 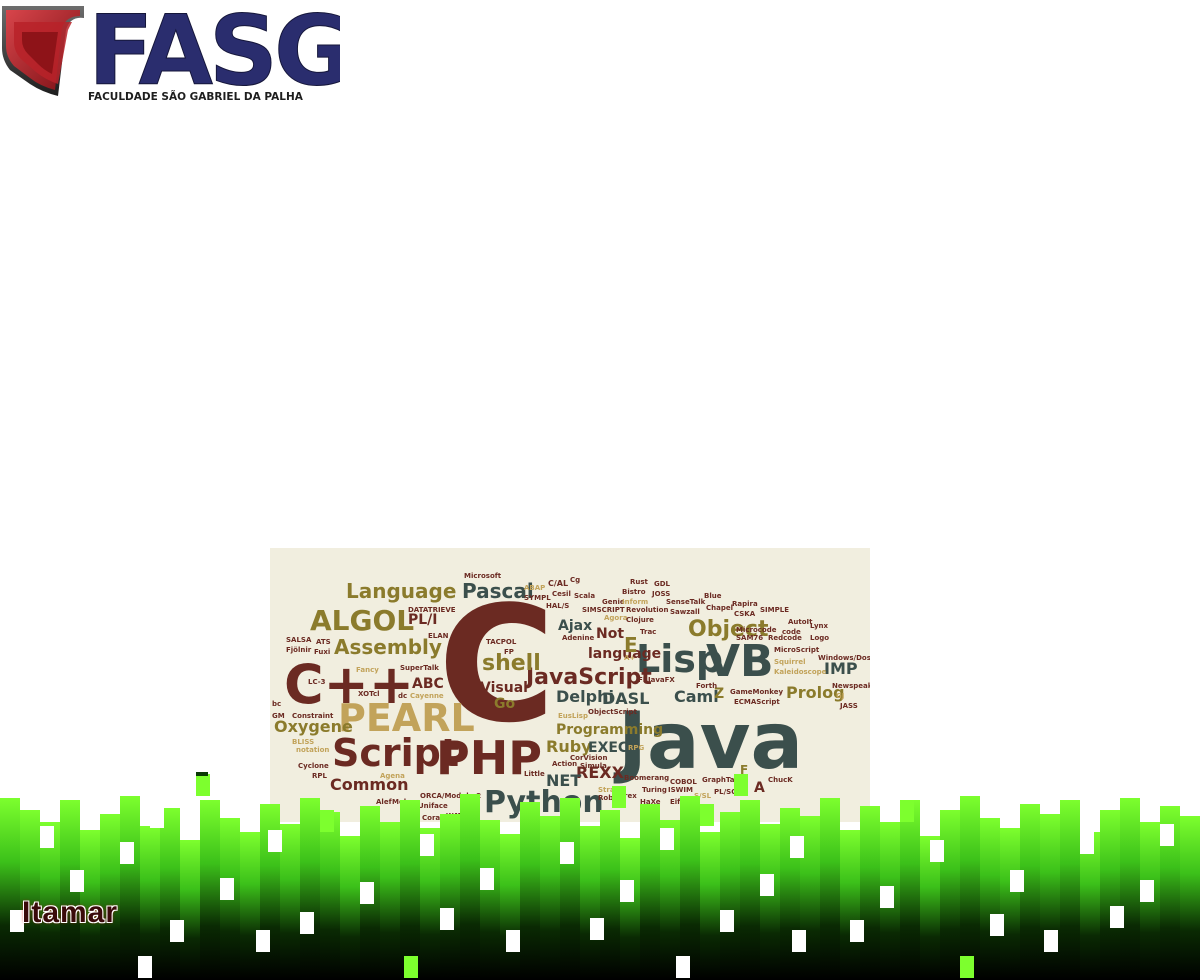 What do you see at coordinates (790, 662) in the screenshot?
I see `word-squirrel: Squirrel` at bounding box center [790, 662].